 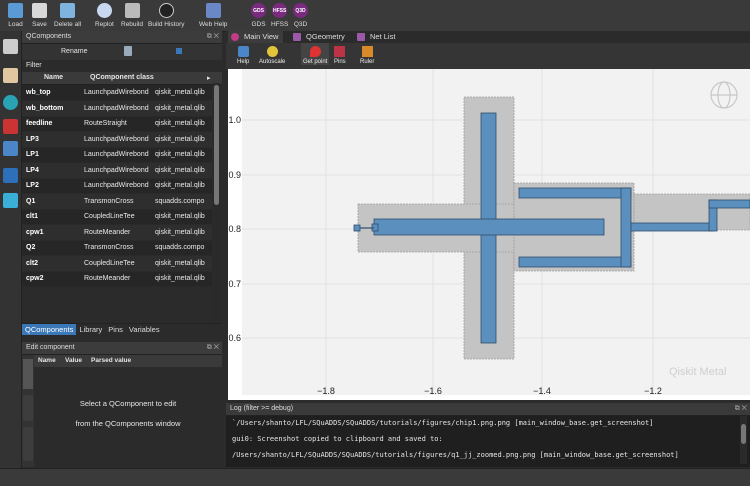 What do you see at coordinates (315, 54) in the screenshot?
I see `get-point-tool: Get point` at bounding box center [315, 54].